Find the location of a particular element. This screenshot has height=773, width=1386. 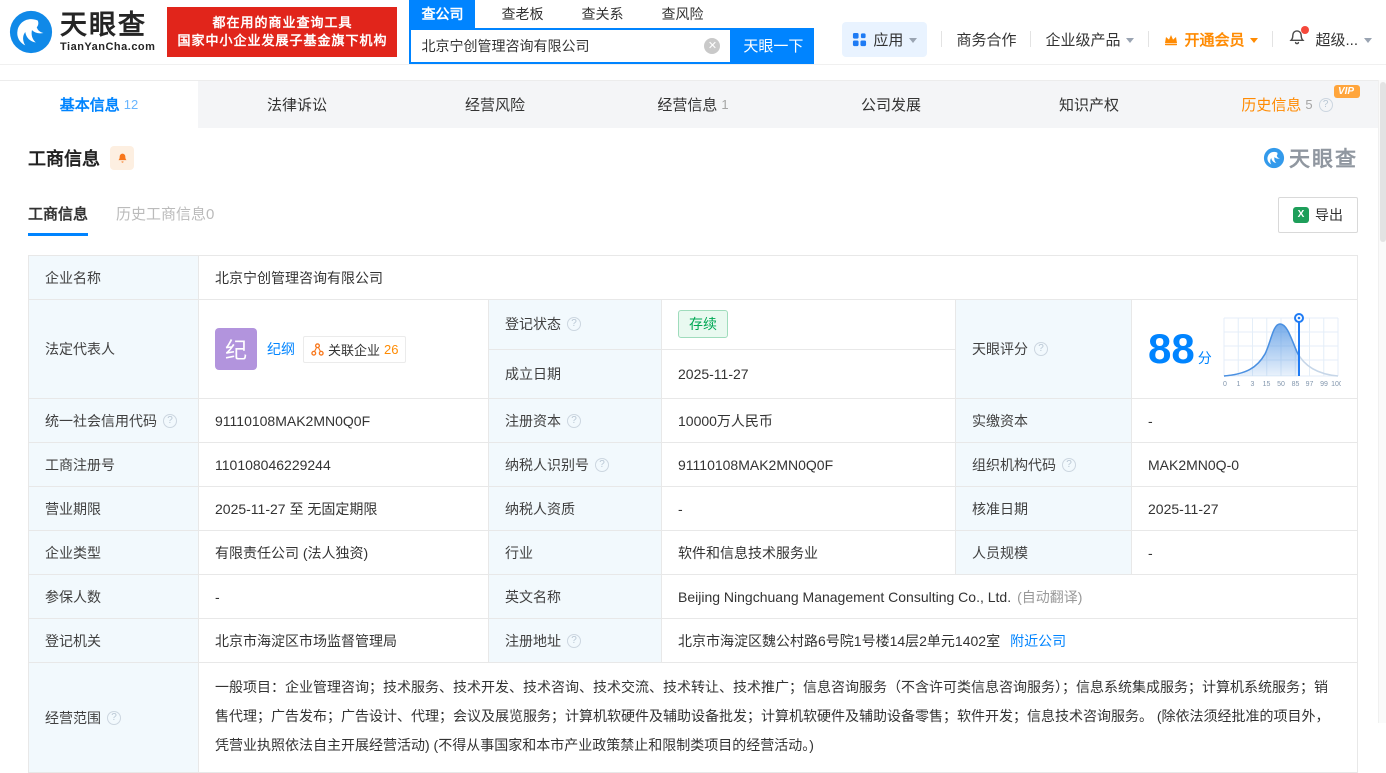

svg-text: 85 is located at coordinates (1296, 384).